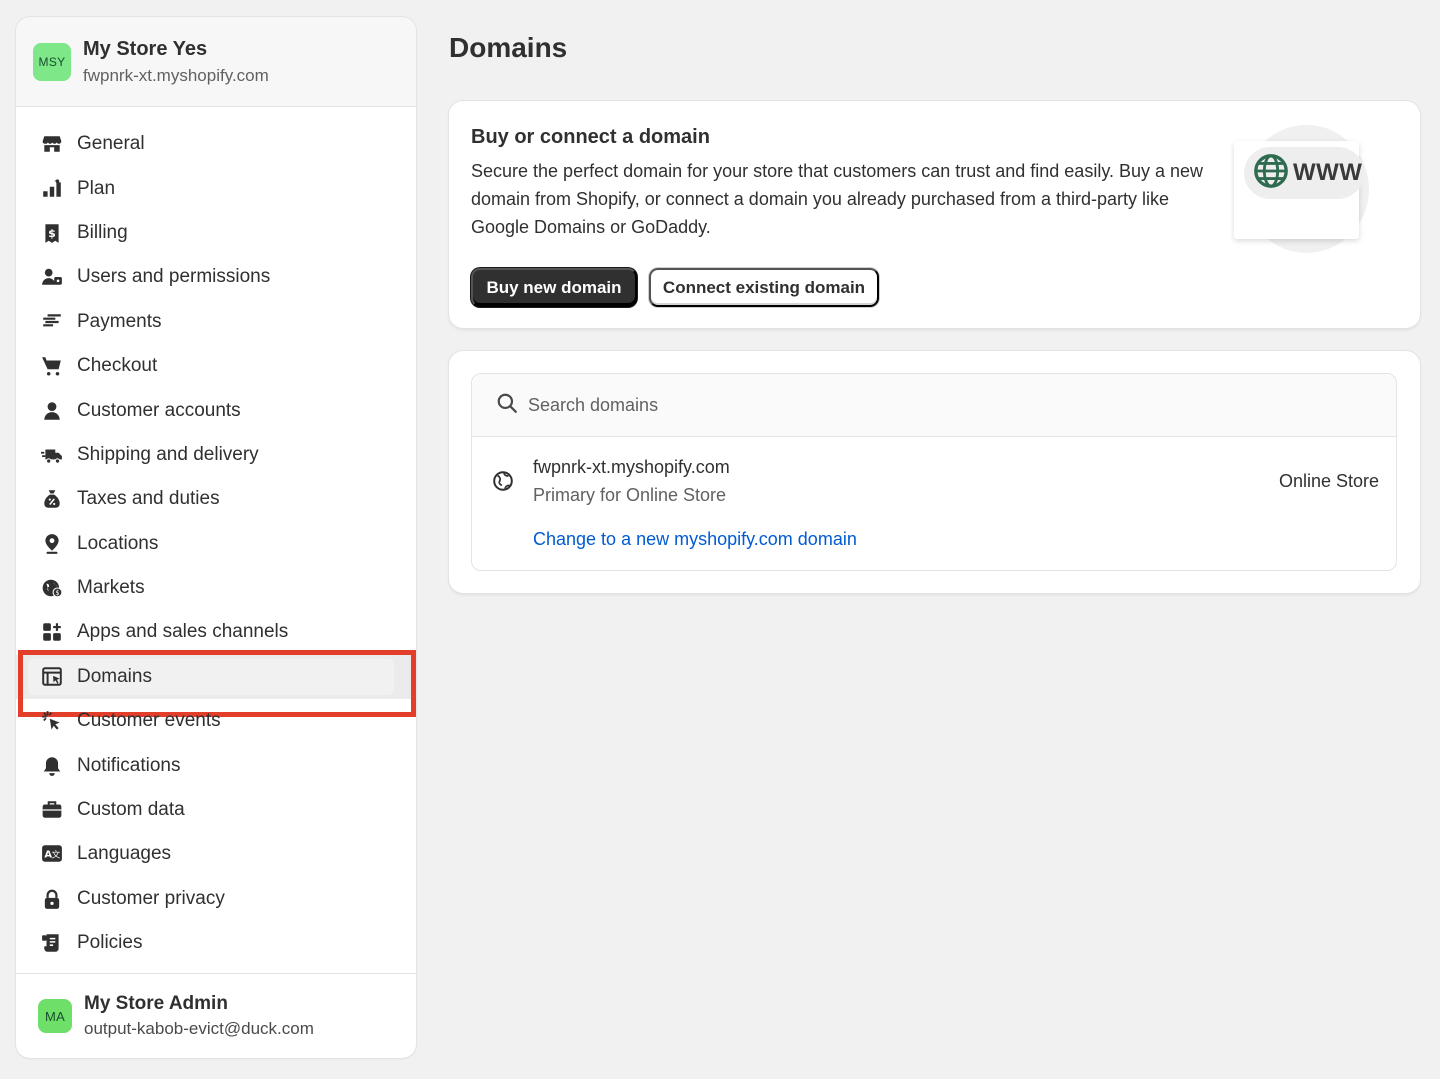 The height and width of the screenshot is (1079, 1440). I want to click on svg-text: 文, so click(55, 855).